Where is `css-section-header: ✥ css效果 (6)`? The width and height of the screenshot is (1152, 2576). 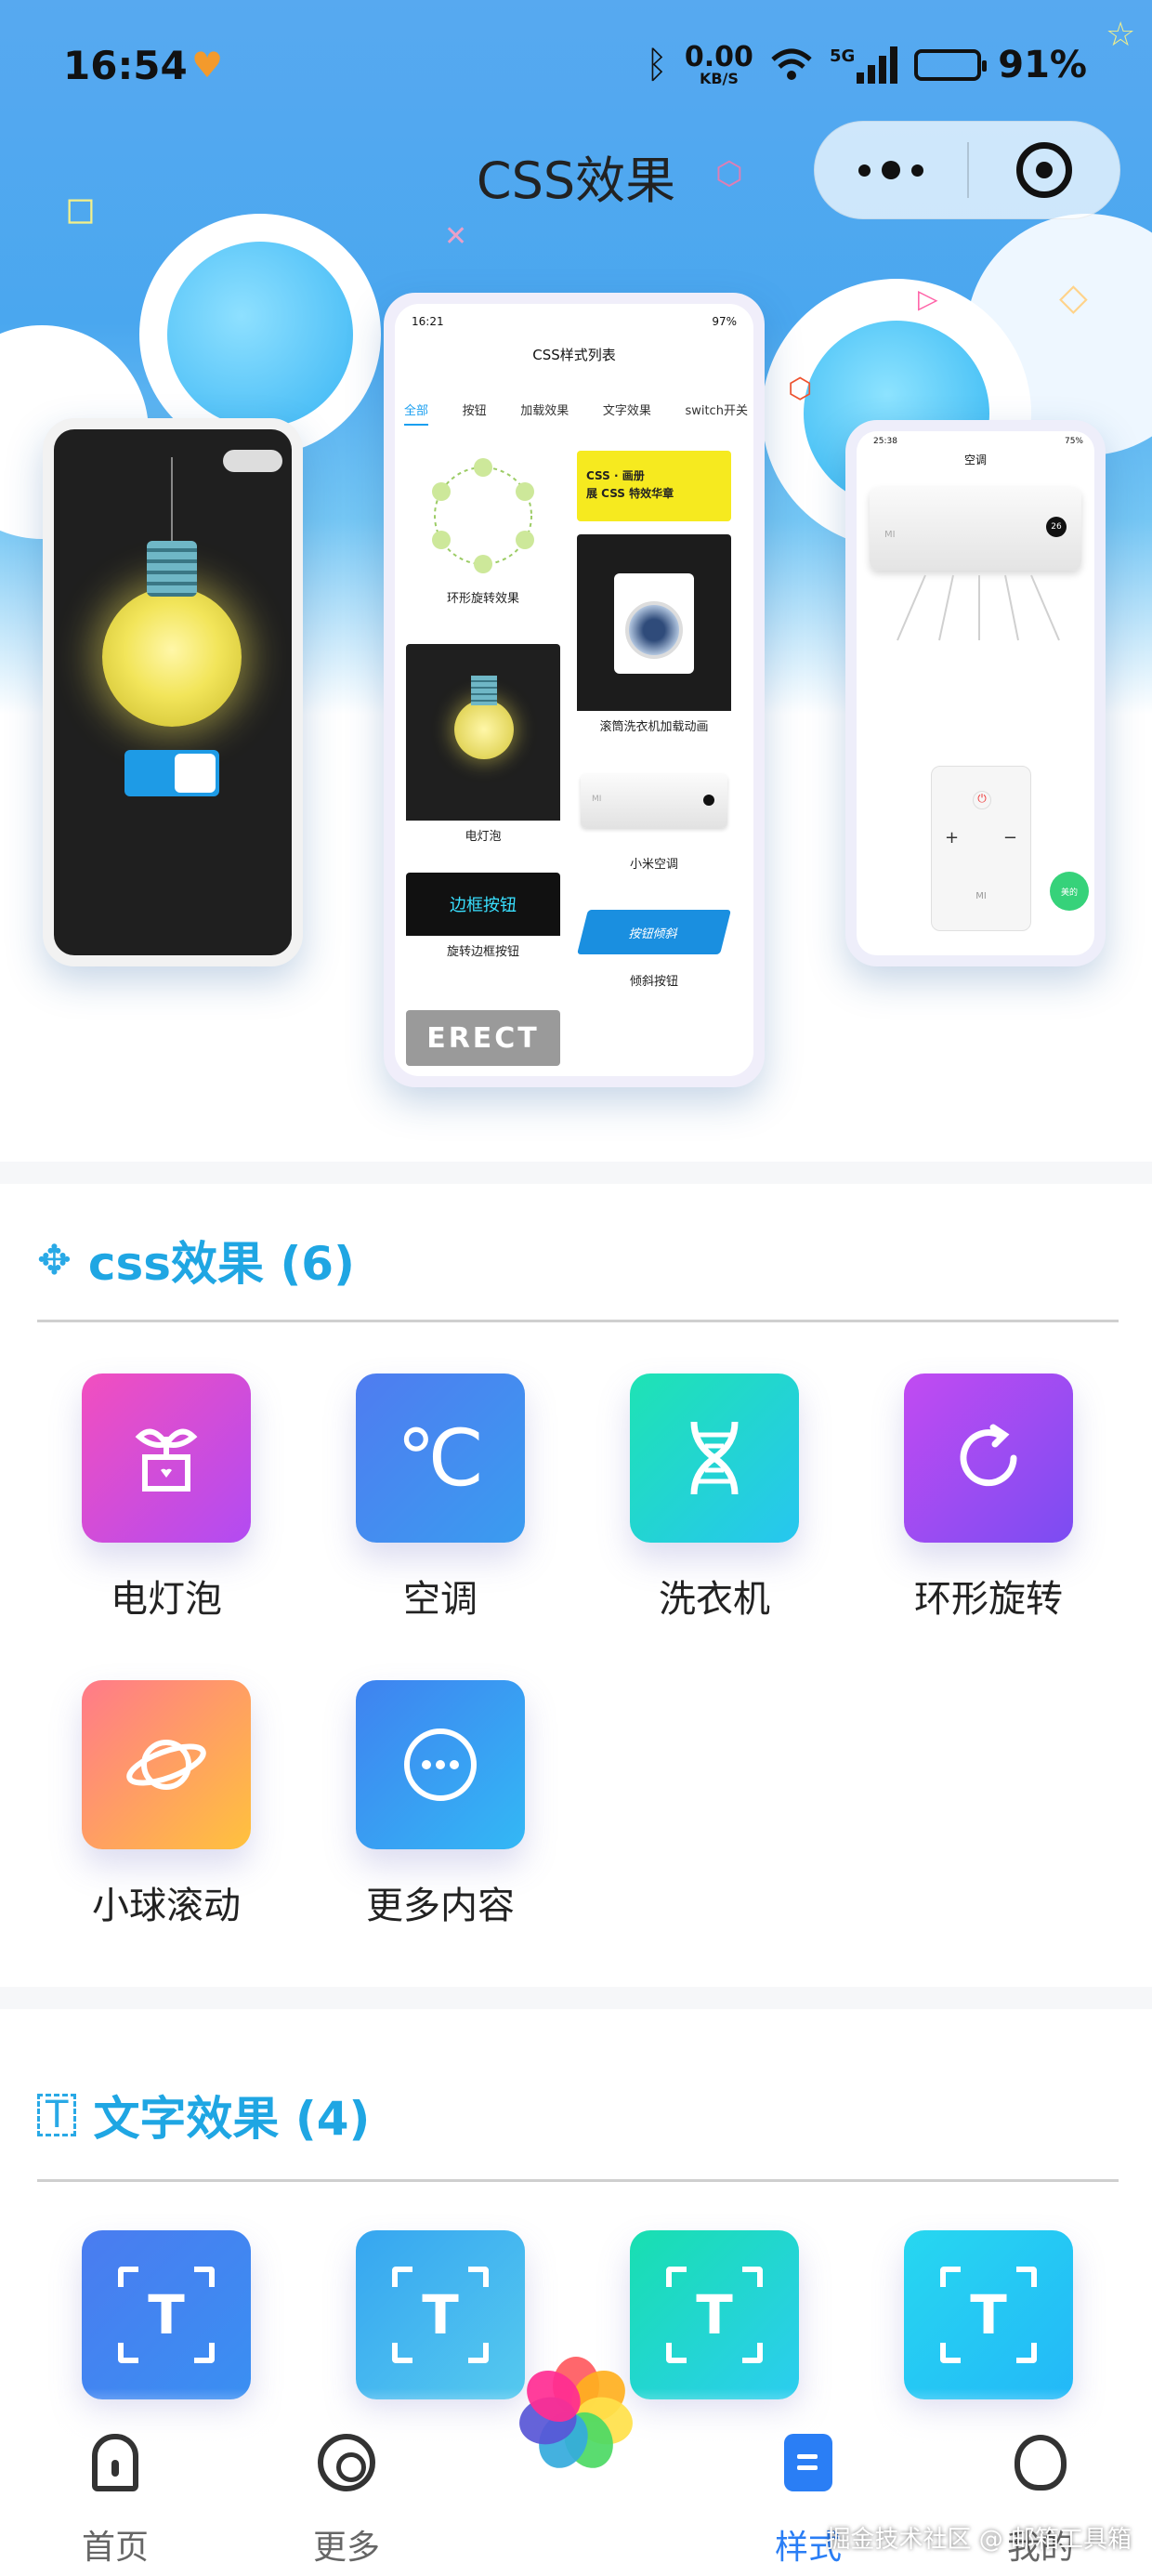 css-section-header: ✥ css效果 (6) is located at coordinates (196, 1260).